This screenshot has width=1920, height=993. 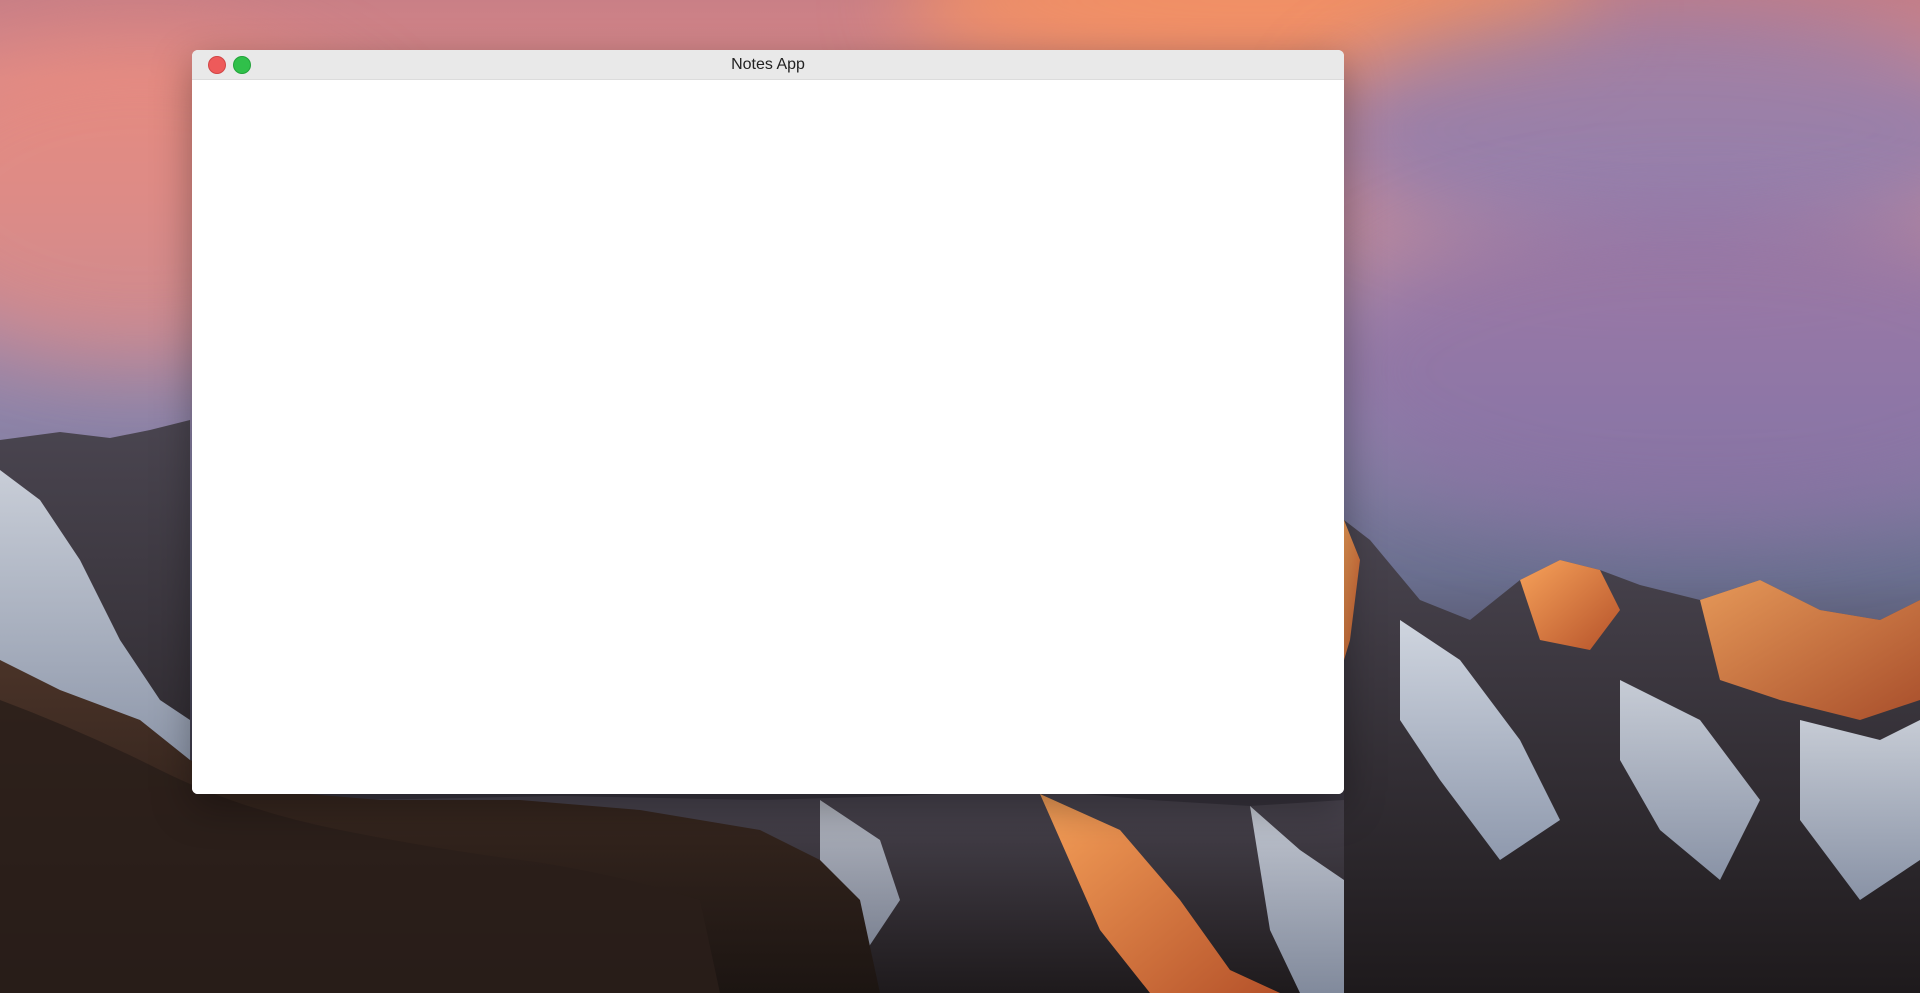 I want to click on title-bar: Notes App, so click(x=768, y=65).